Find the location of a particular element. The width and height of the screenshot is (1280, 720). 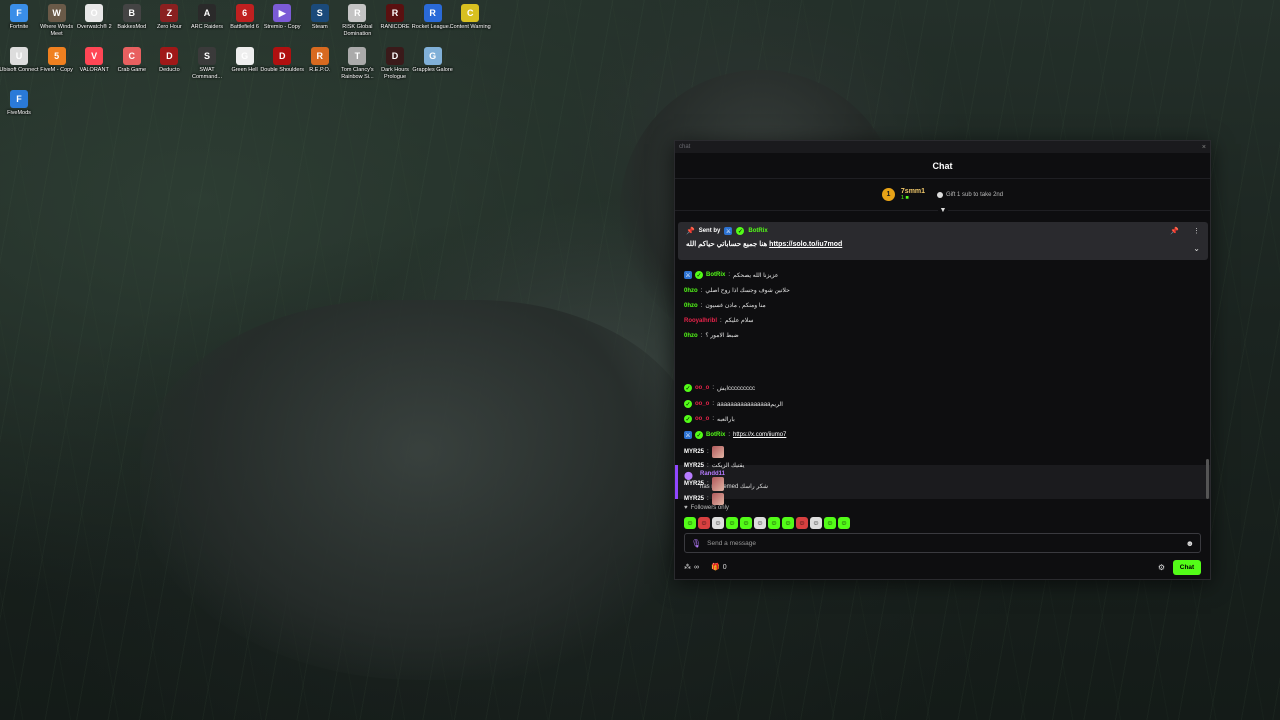

collapse-arrow-icon: ▼ is located at coordinates (943, 211).